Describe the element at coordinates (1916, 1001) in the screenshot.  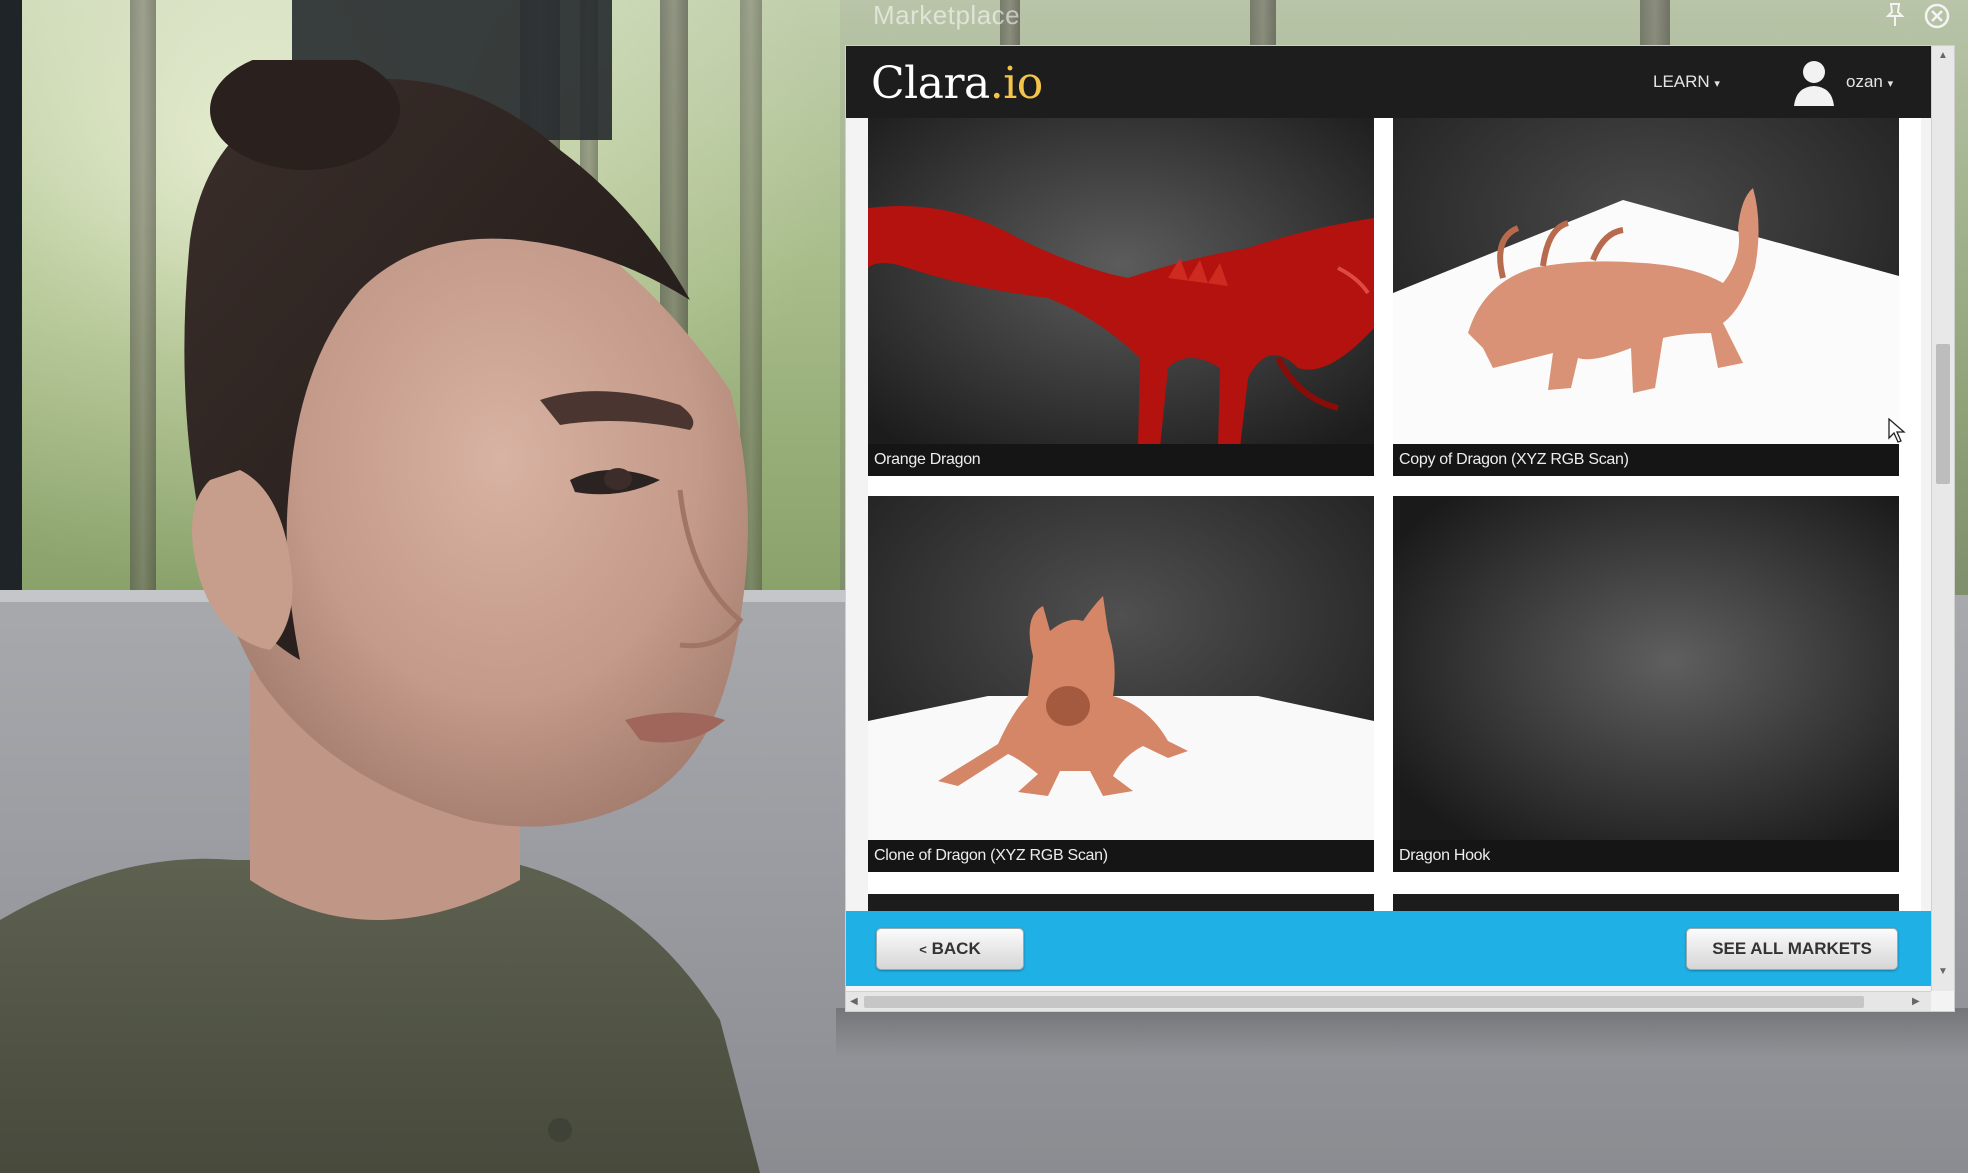
I see `scroll-right-icon: ▶` at that location.